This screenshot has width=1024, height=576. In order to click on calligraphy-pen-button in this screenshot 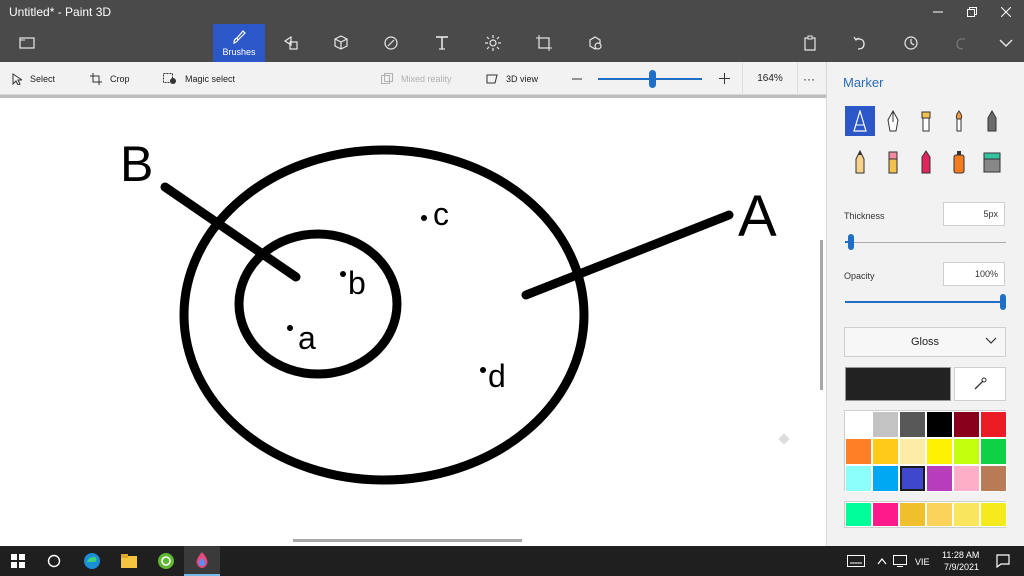, I will do `click(893, 121)`.